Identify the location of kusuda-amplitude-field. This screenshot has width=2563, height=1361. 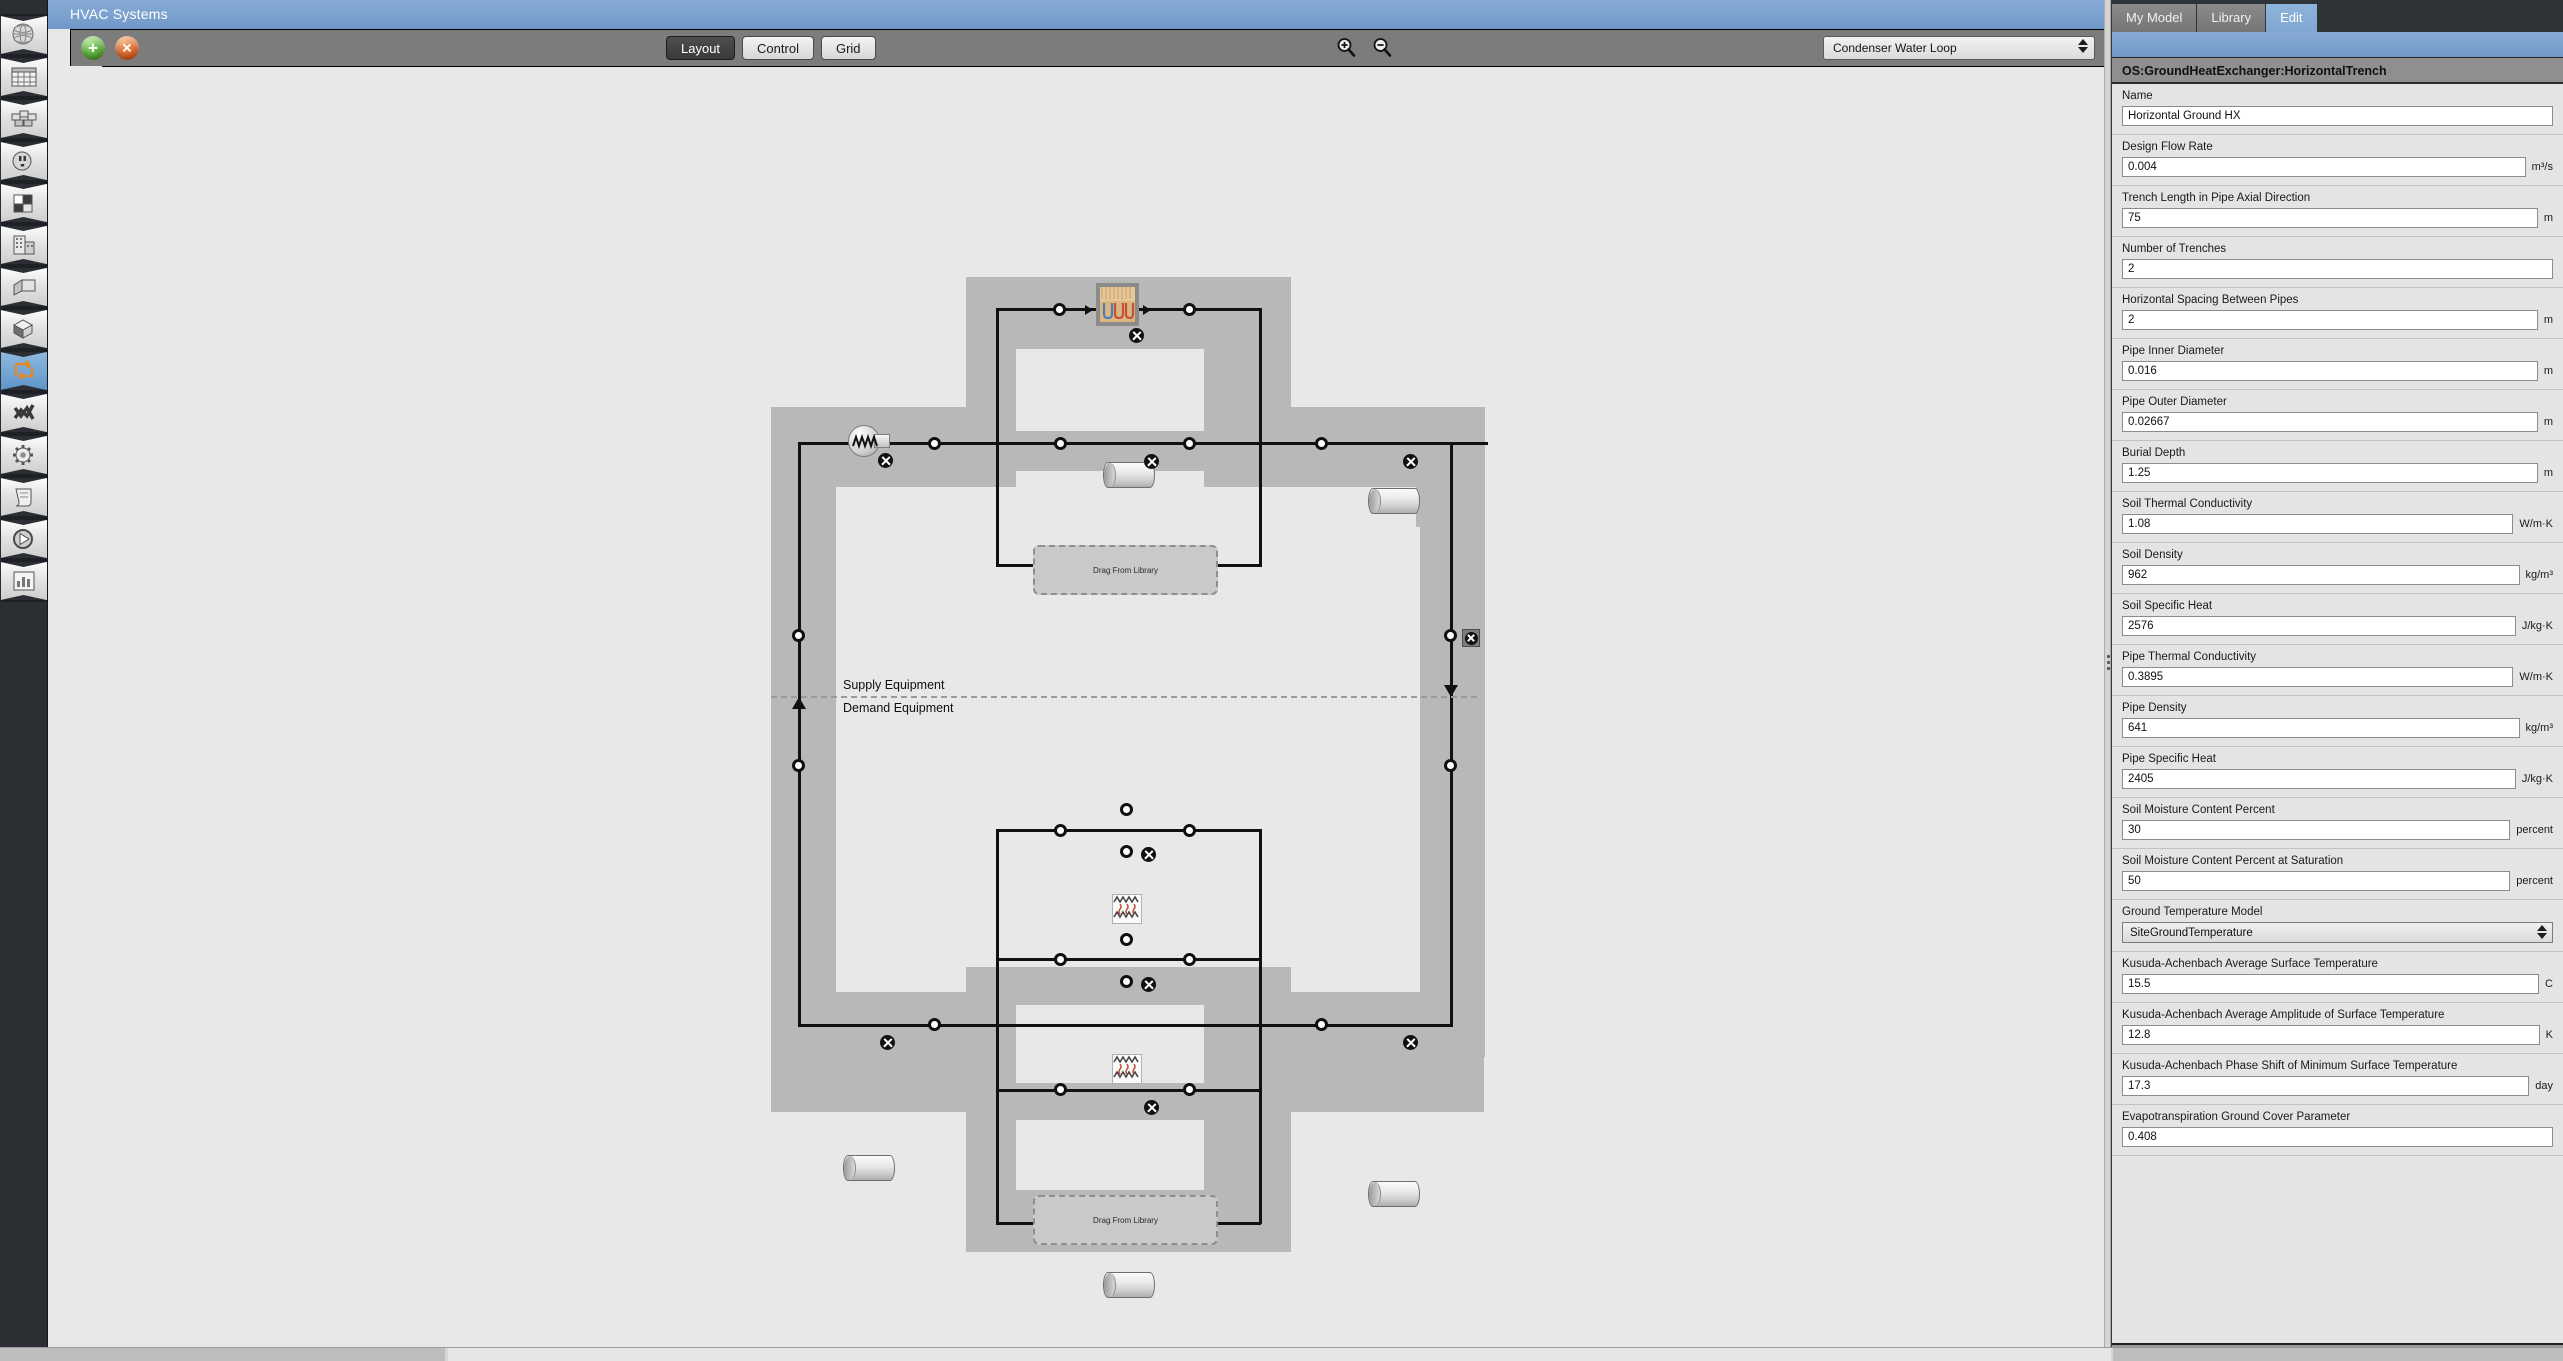
(2331, 1035).